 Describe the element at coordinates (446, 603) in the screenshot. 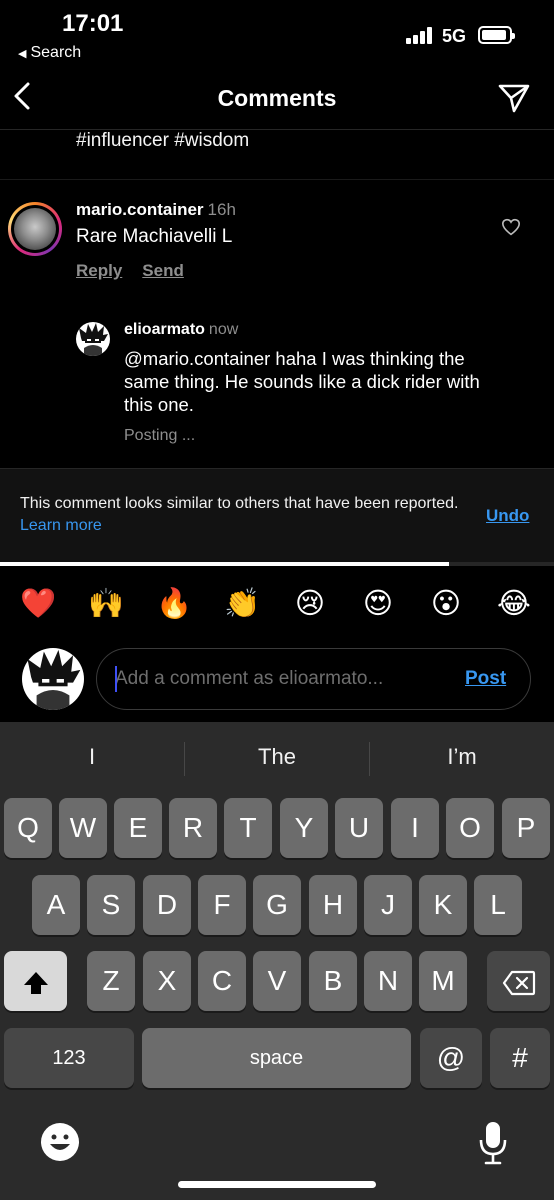

I see `emoji-astonished-face: 😮` at that location.